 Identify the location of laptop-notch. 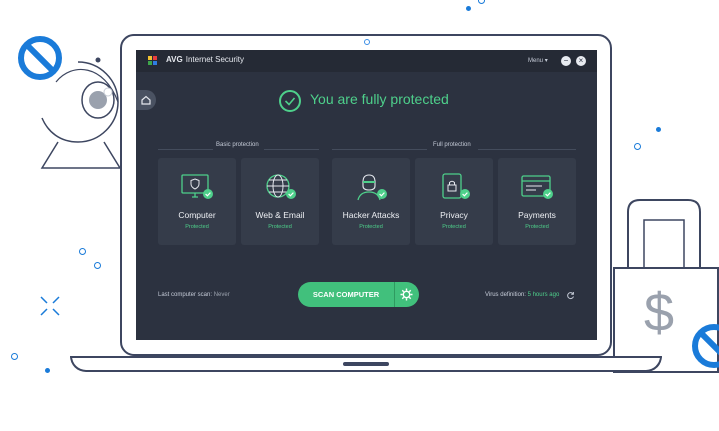
(366, 364).